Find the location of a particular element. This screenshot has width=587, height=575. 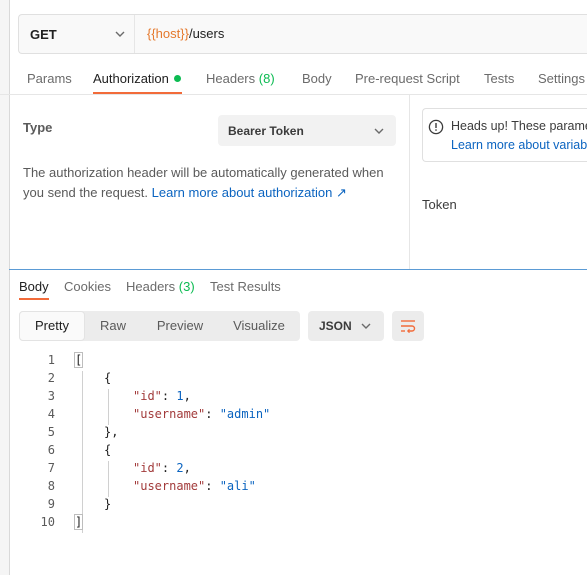

tab-headers: Headers (8) is located at coordinates (240, 78).